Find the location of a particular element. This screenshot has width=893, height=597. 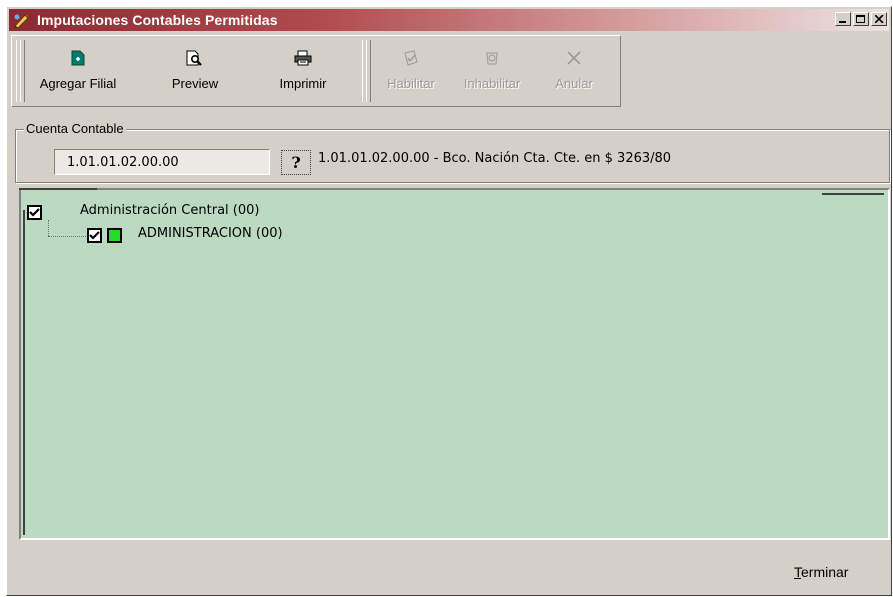

terminar-mnemonic: T is located at coordinates (797, 572).